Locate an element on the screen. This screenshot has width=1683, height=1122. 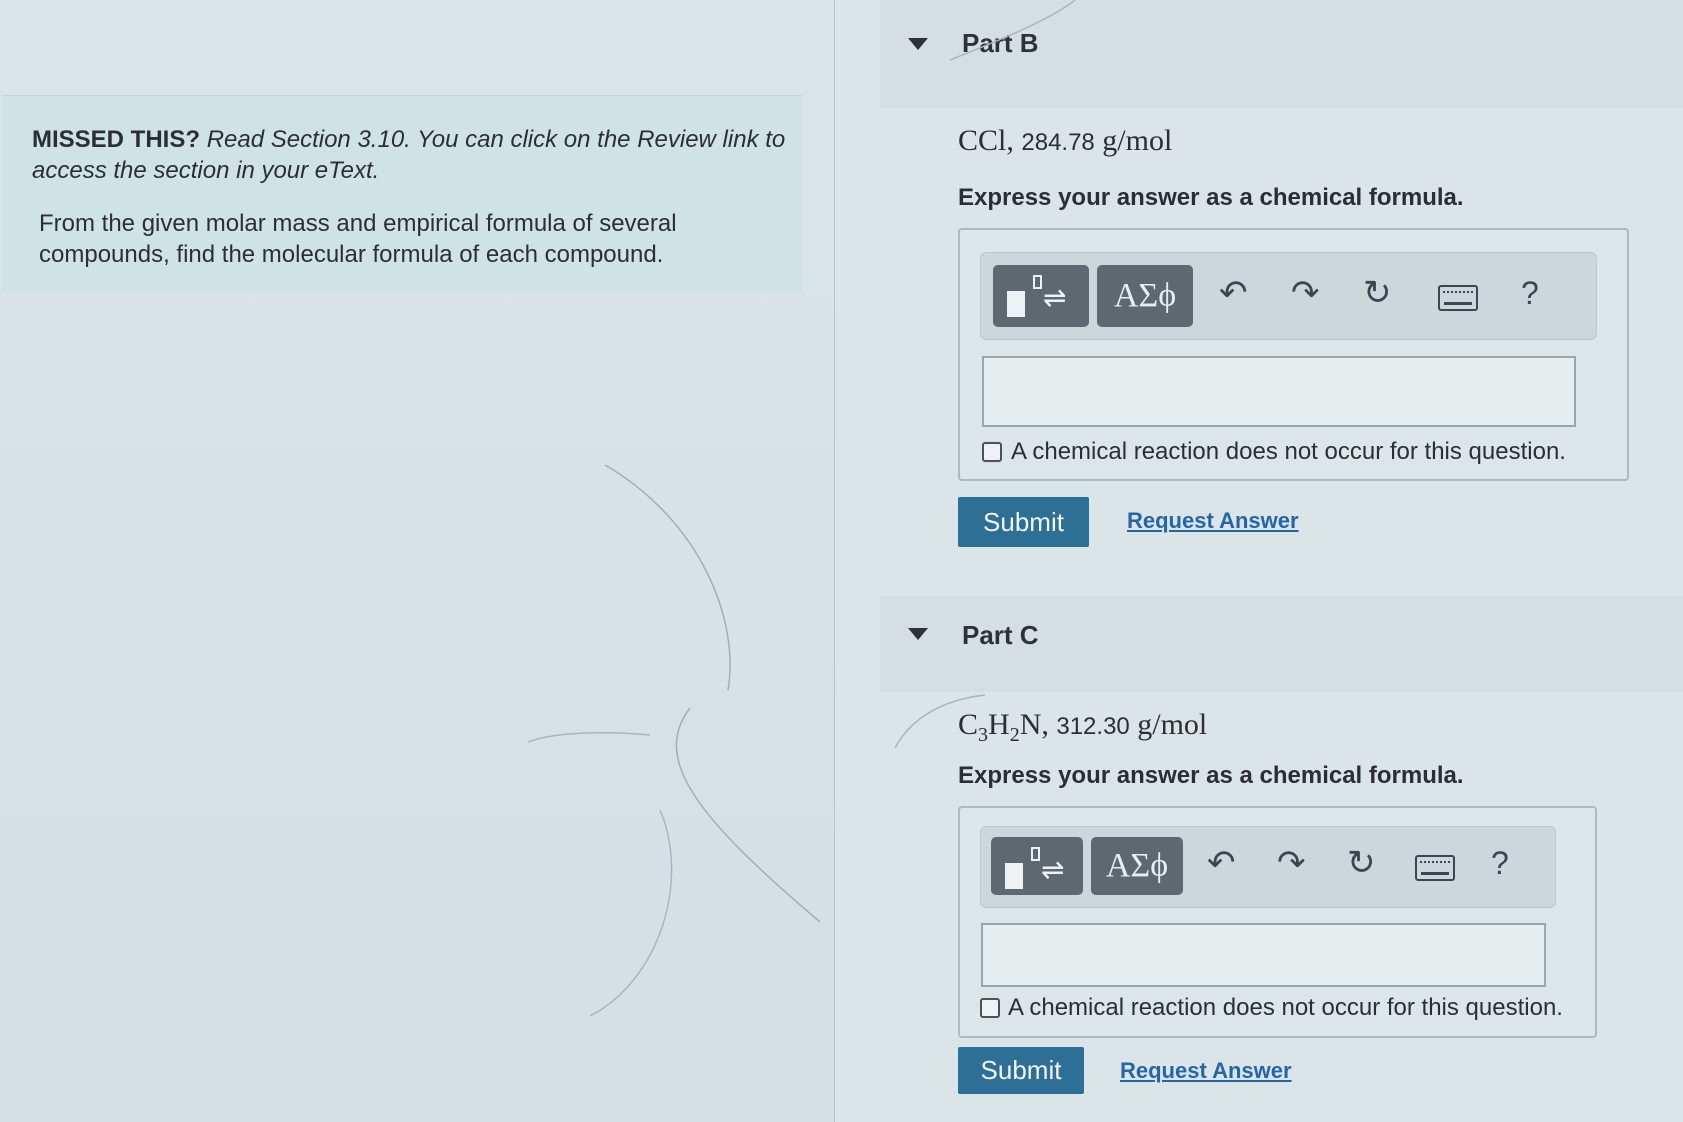
part-c-request-answer-link: Request Answer is located at coordinates (1206, 1071).